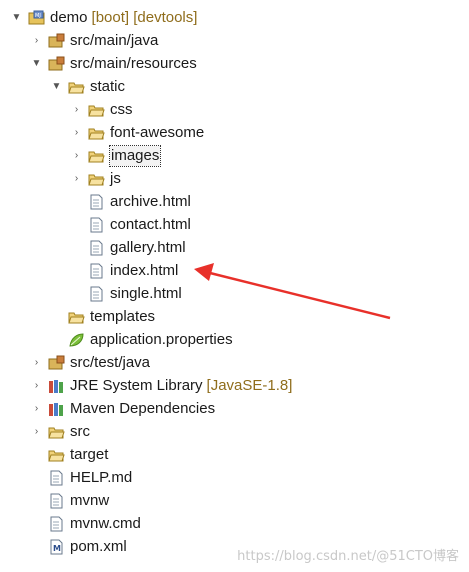 The width and height of the screenshot is (469, 572). What do you see at coordinates (292, 291) in the screenshot?
I see `annotation-arrow` at bounding box center [292, 291].